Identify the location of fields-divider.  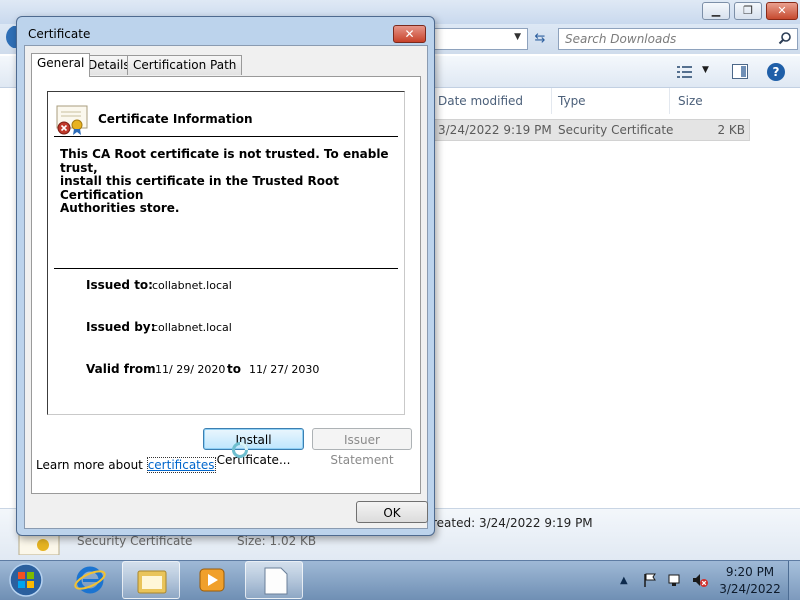
(226, 268).